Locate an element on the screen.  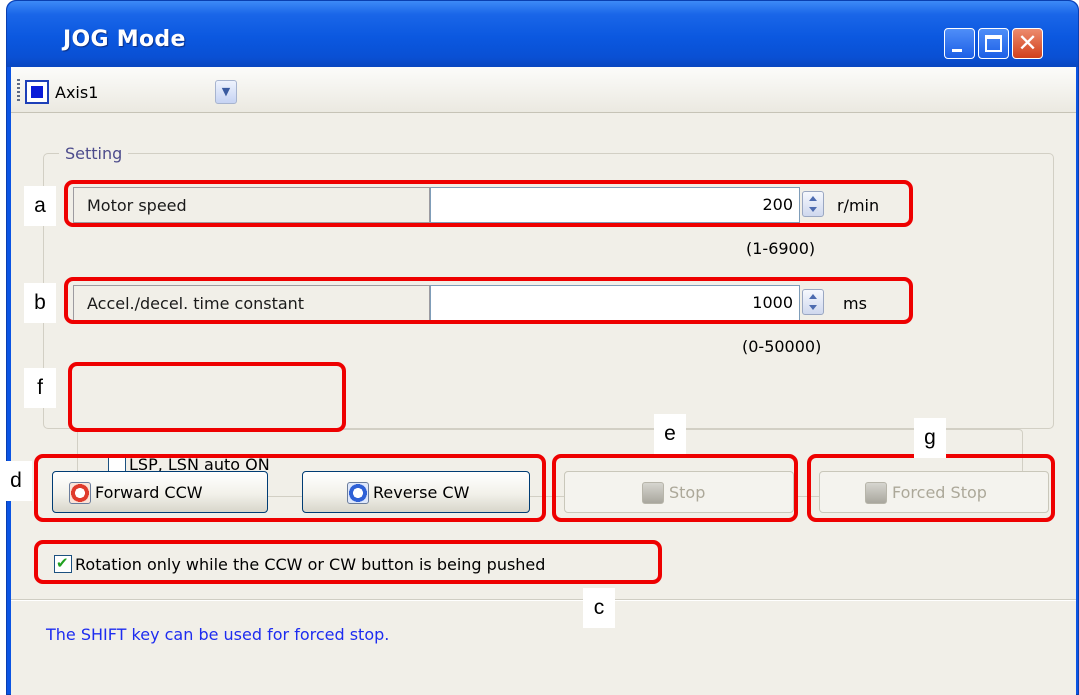
accel-decel-range: (0-50000) is located at coordinates (782, 346).